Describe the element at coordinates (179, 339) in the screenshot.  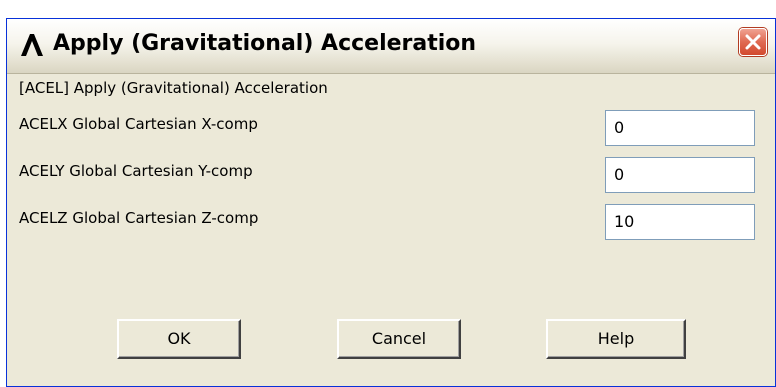
I see `ok-button: OK` at that location.